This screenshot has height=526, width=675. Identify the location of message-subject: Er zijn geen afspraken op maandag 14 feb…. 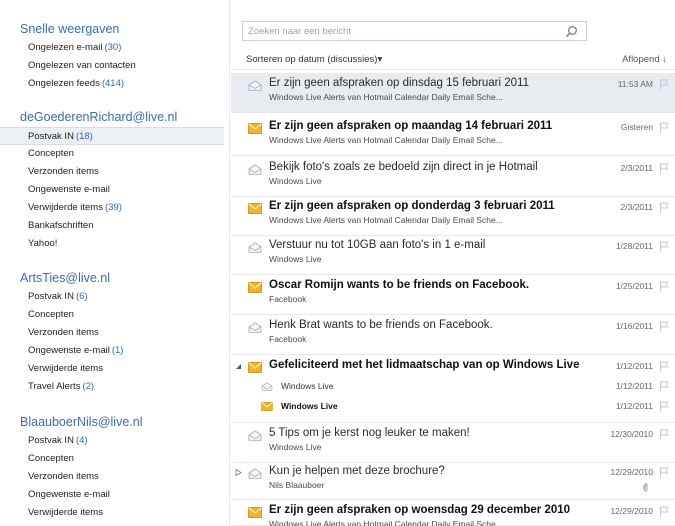
(411, 126).